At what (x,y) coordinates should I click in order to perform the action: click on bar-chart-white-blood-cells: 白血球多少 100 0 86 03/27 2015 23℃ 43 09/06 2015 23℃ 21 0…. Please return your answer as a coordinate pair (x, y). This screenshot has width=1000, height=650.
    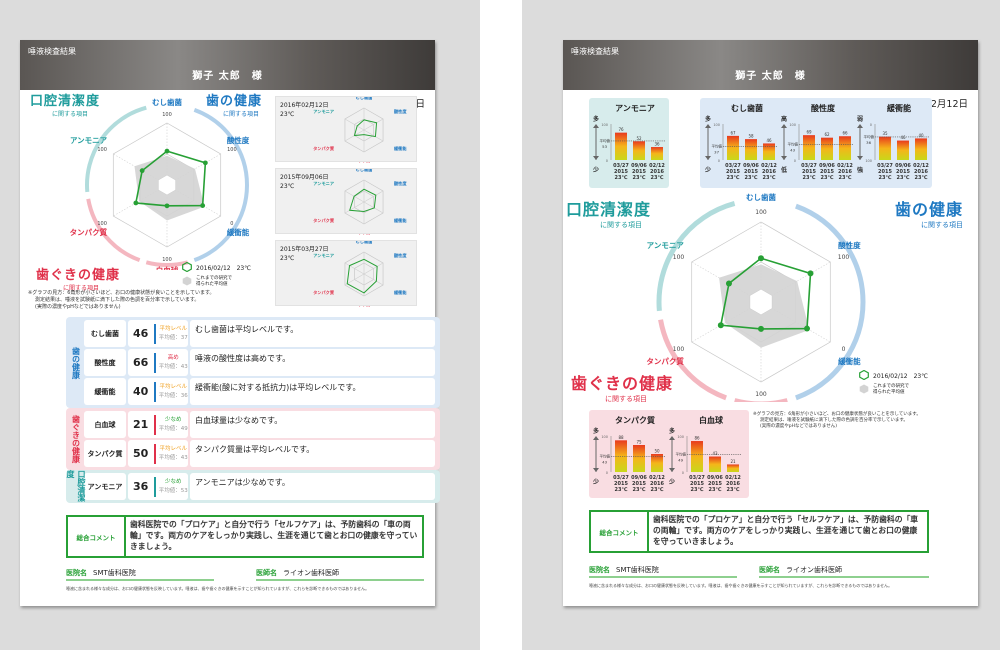
    Looking at the image, I should click on (705, 459).